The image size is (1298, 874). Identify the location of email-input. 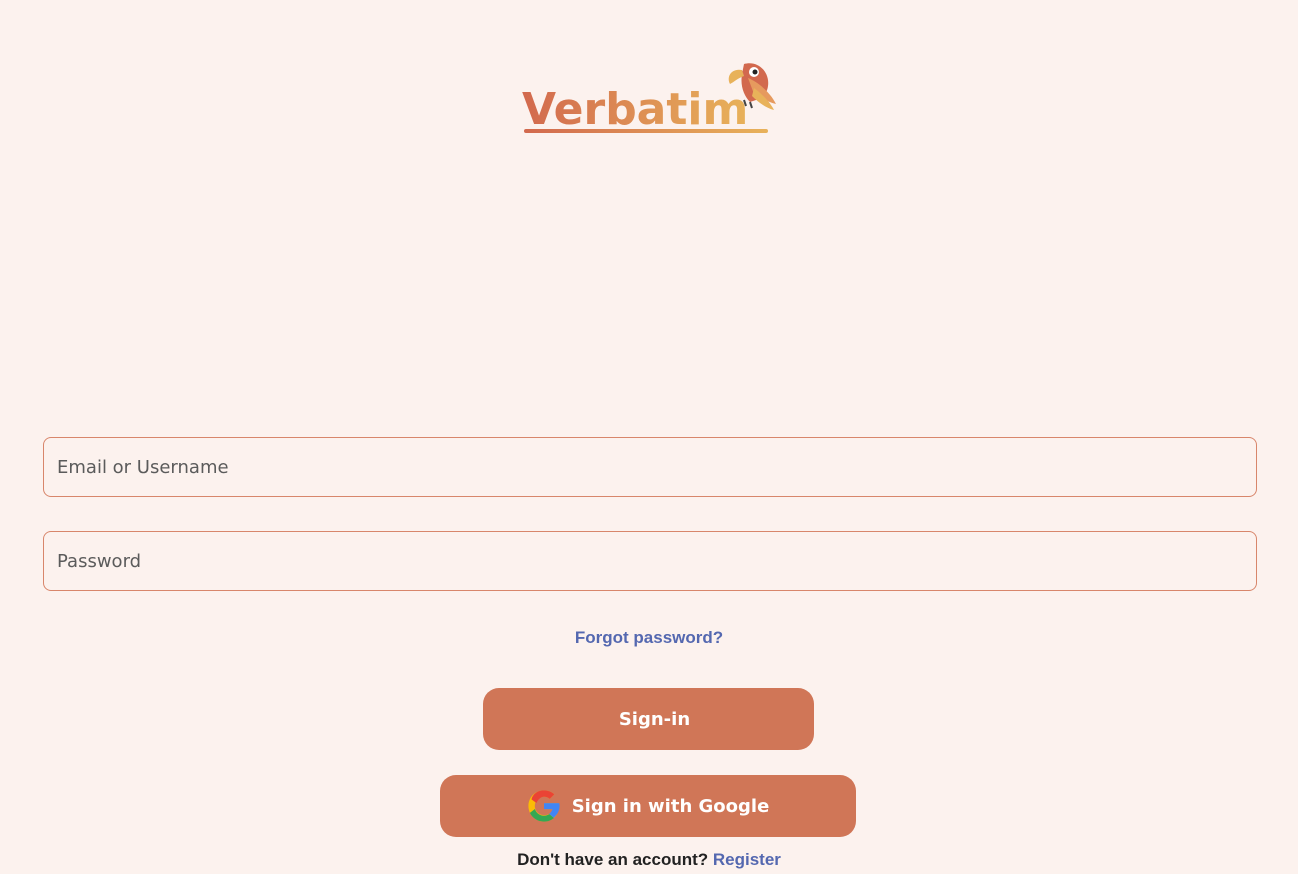
(650, 467).